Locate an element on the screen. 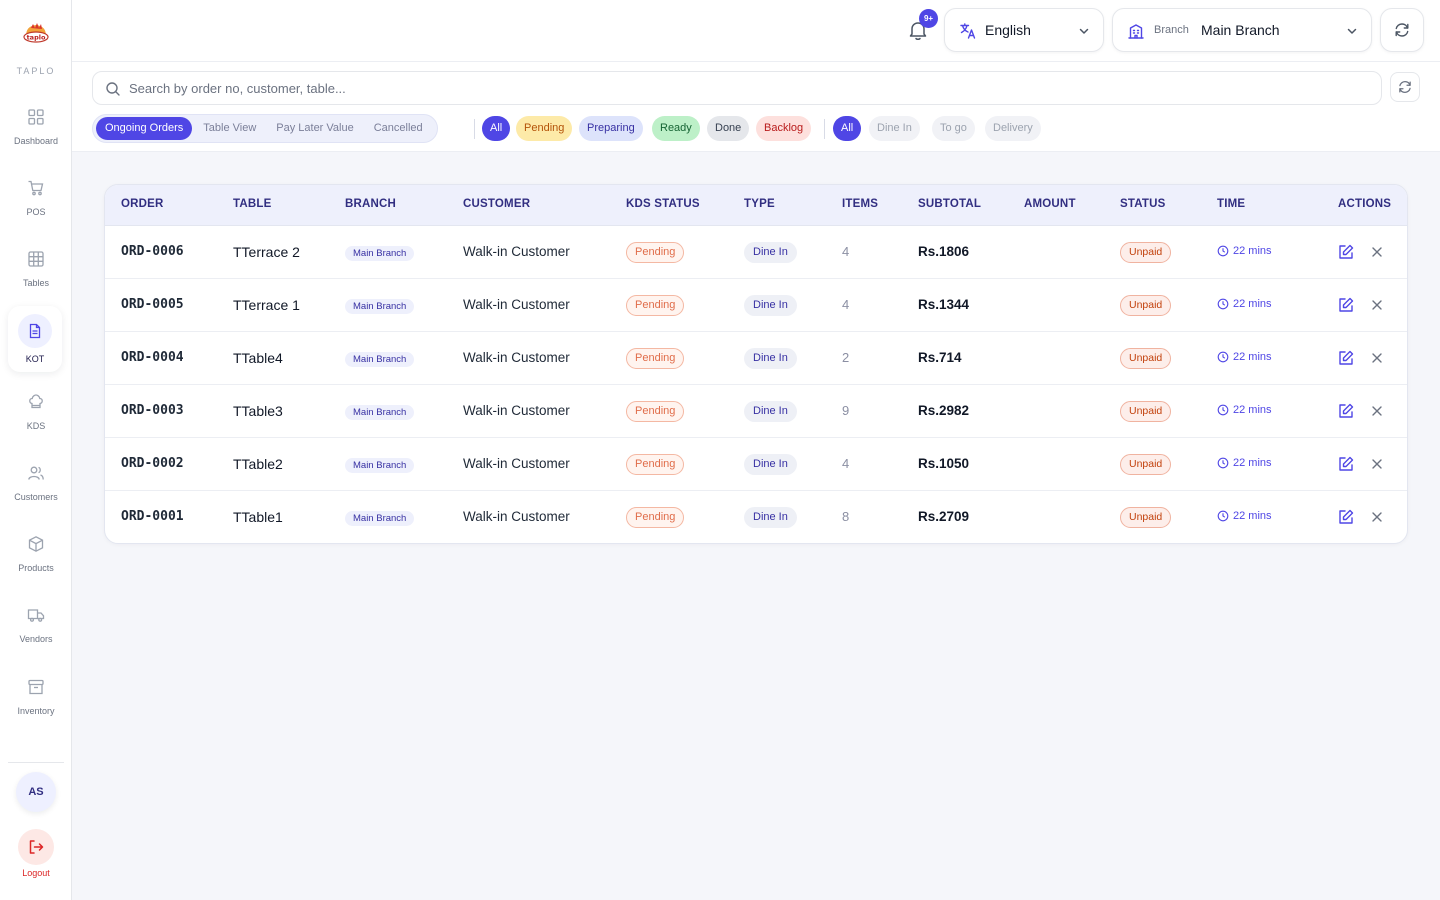 The height and width of the screenshot is (900, 1440). status-filter-ready: Ready is located at coordinates (676, 128).